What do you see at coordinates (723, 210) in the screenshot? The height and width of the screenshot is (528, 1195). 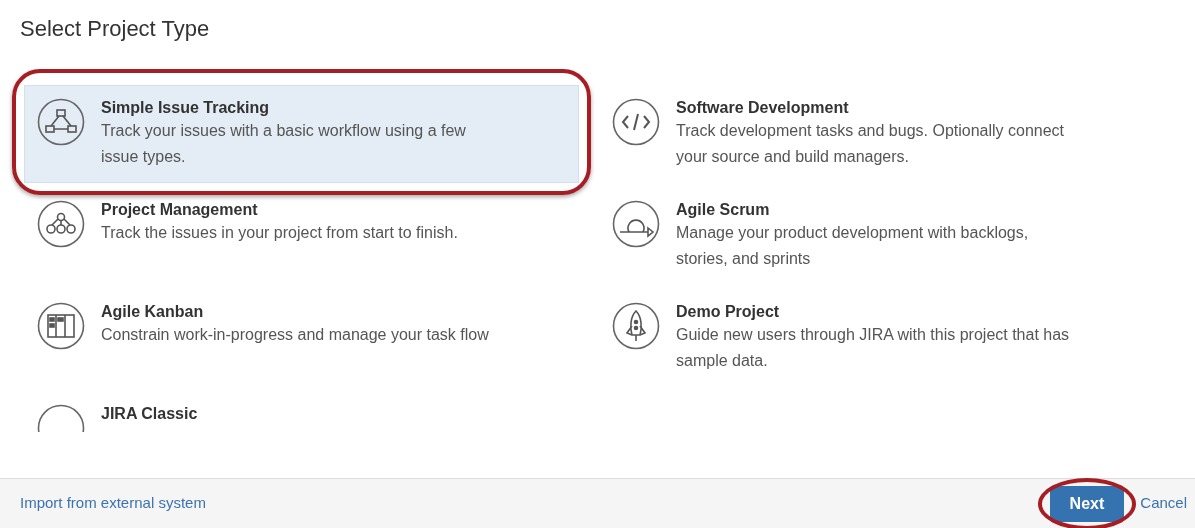 I see `option-title: Agile Scrum` at bounding box center [723, 210].